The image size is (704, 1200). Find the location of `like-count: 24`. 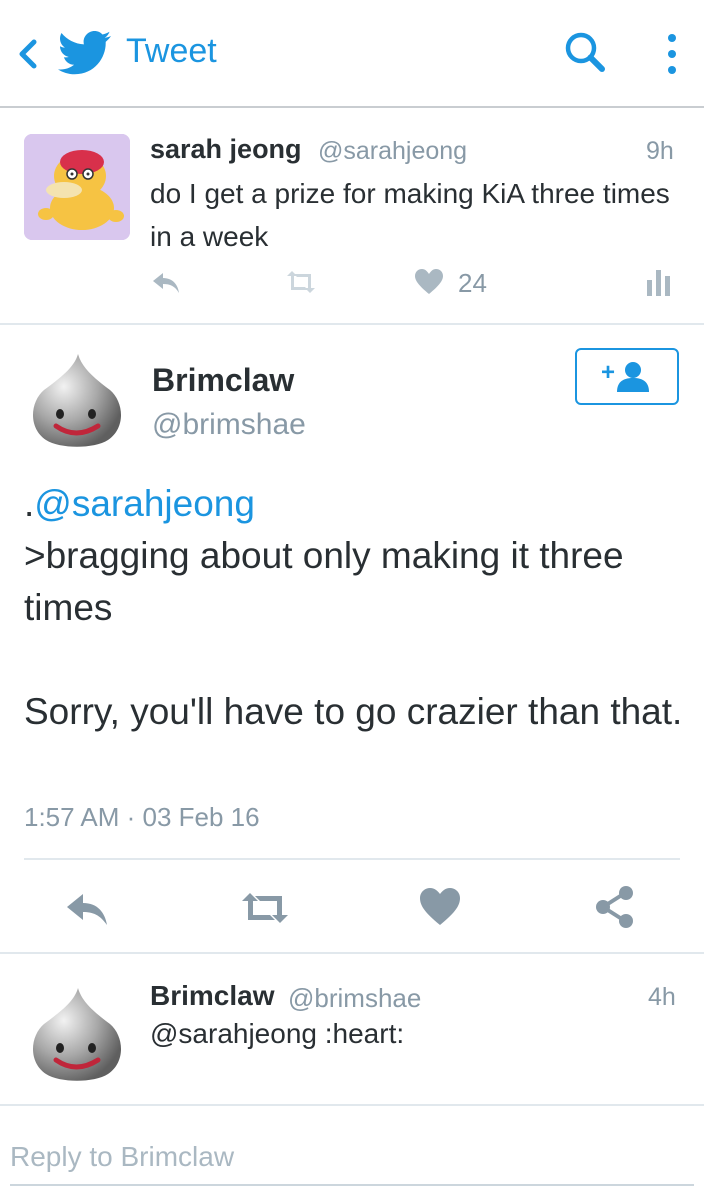

like-count: 24 is located at coordinates (472, 283).